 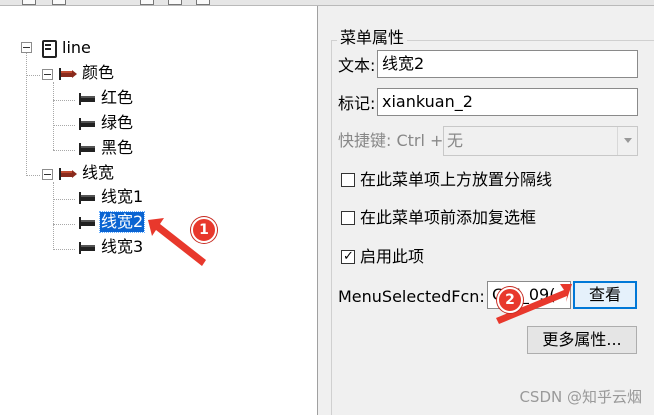 I want to click on enable-checkbox, so click(x=348, y=257).